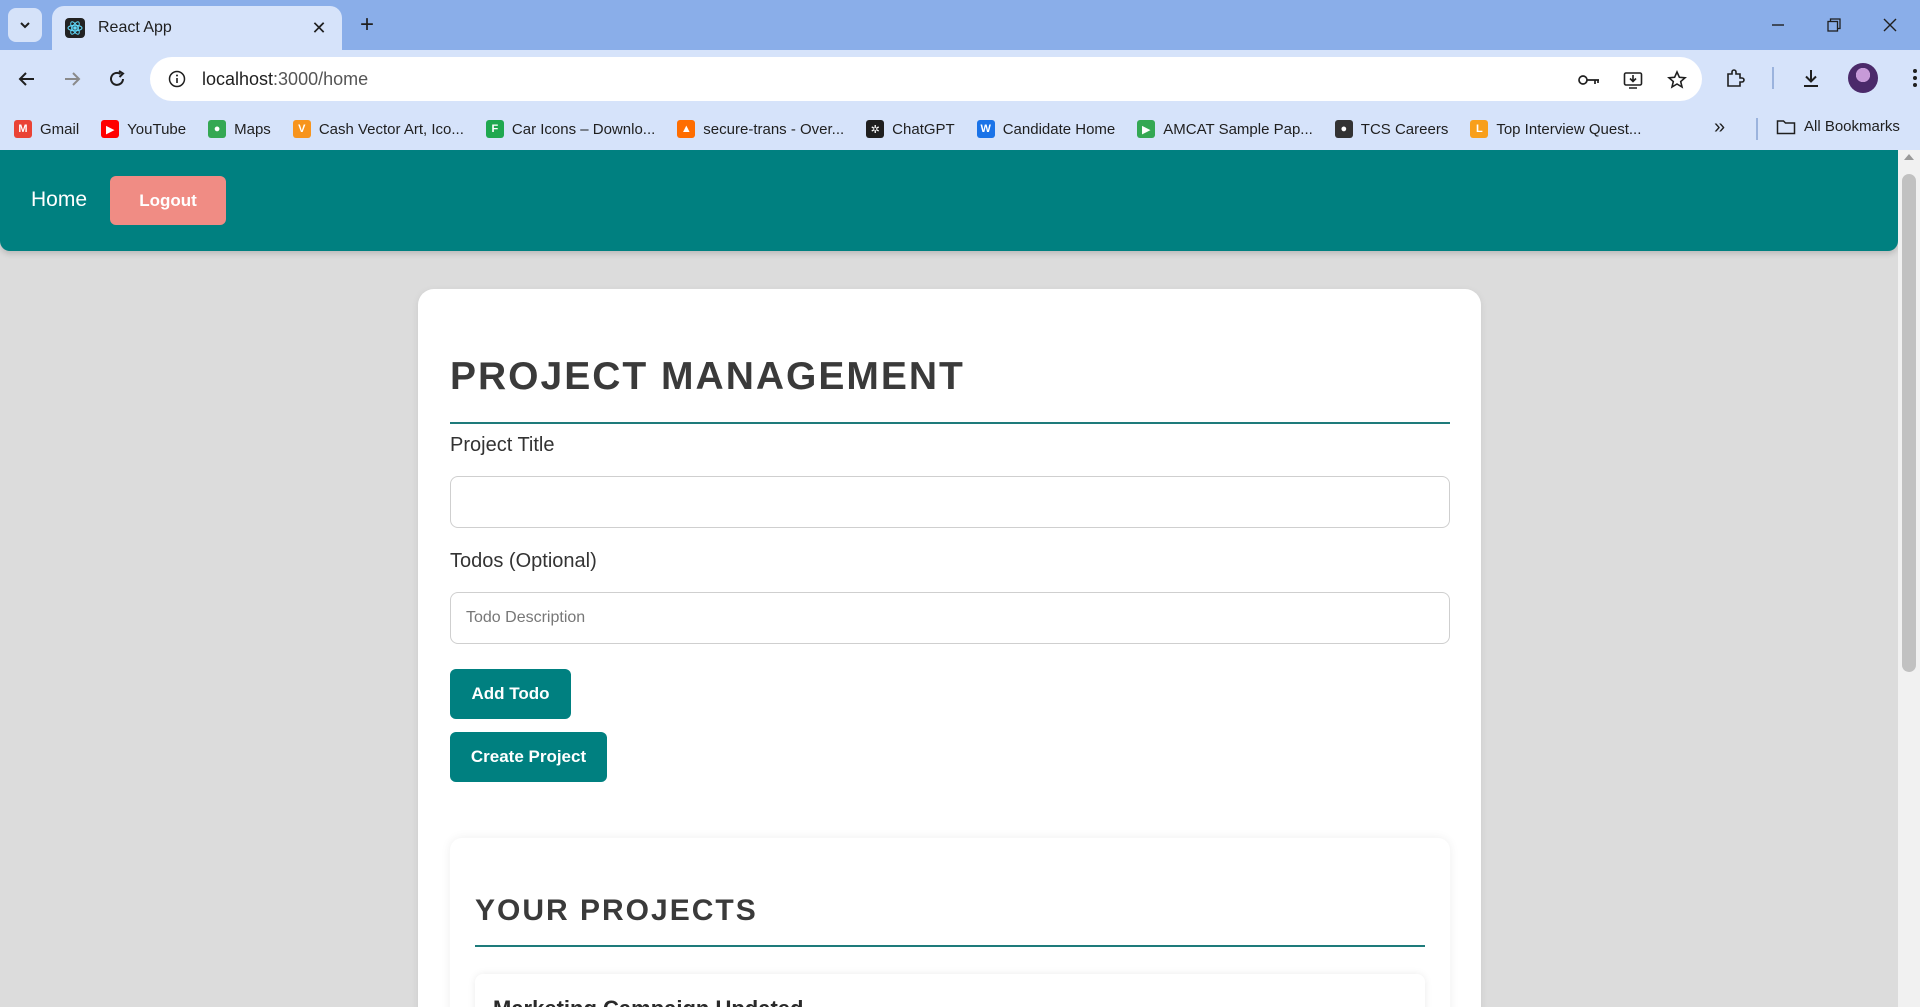 The image size is (1920, 1007). Describe the element at coordinates (950, 990) in the screenshot. I see `project-card: Marketing Campaign Updated` at that location.